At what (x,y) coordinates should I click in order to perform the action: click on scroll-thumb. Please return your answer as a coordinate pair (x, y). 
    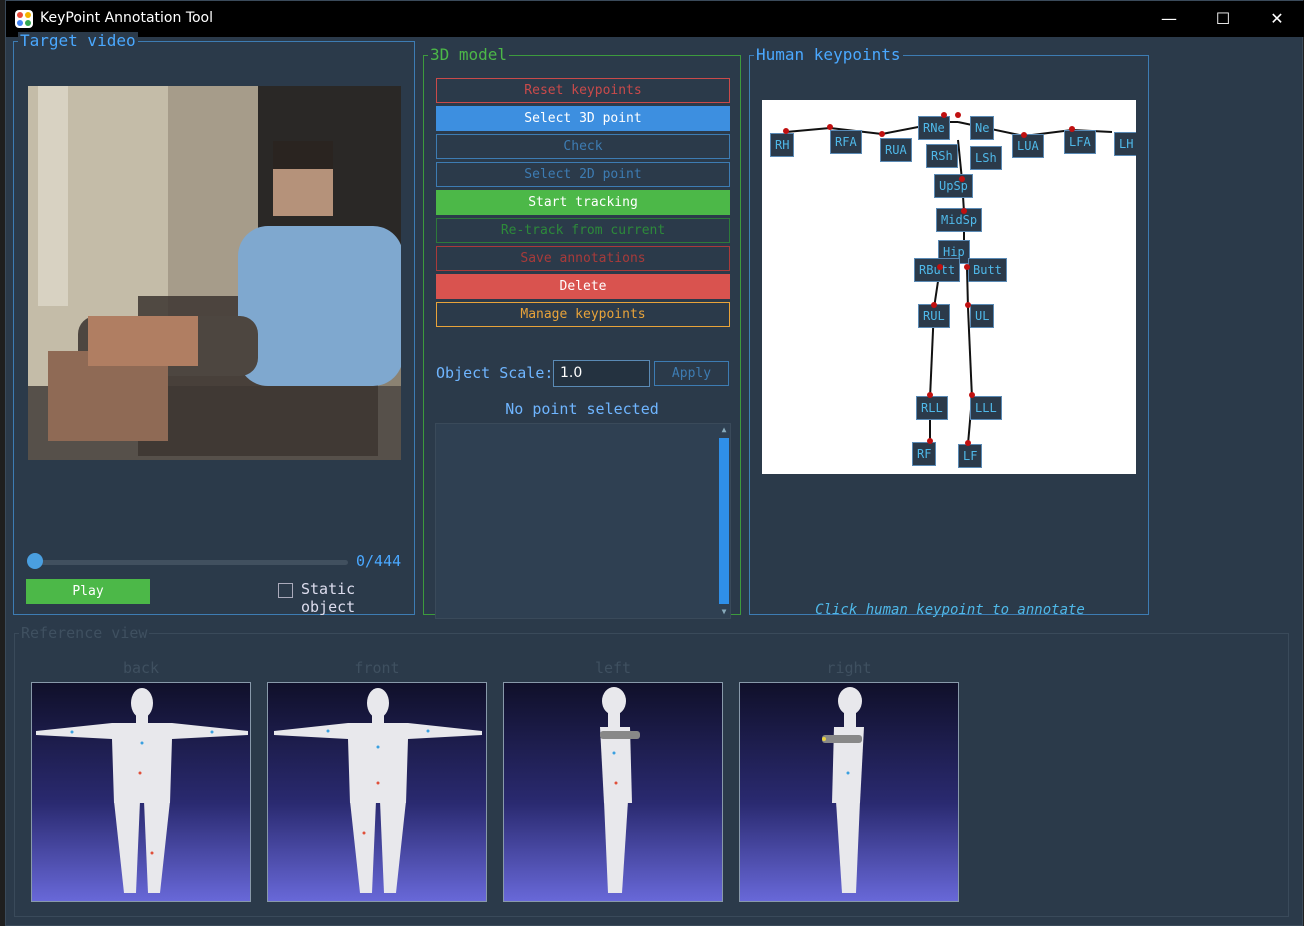
    Looking at the image, I should click on (724, 521).